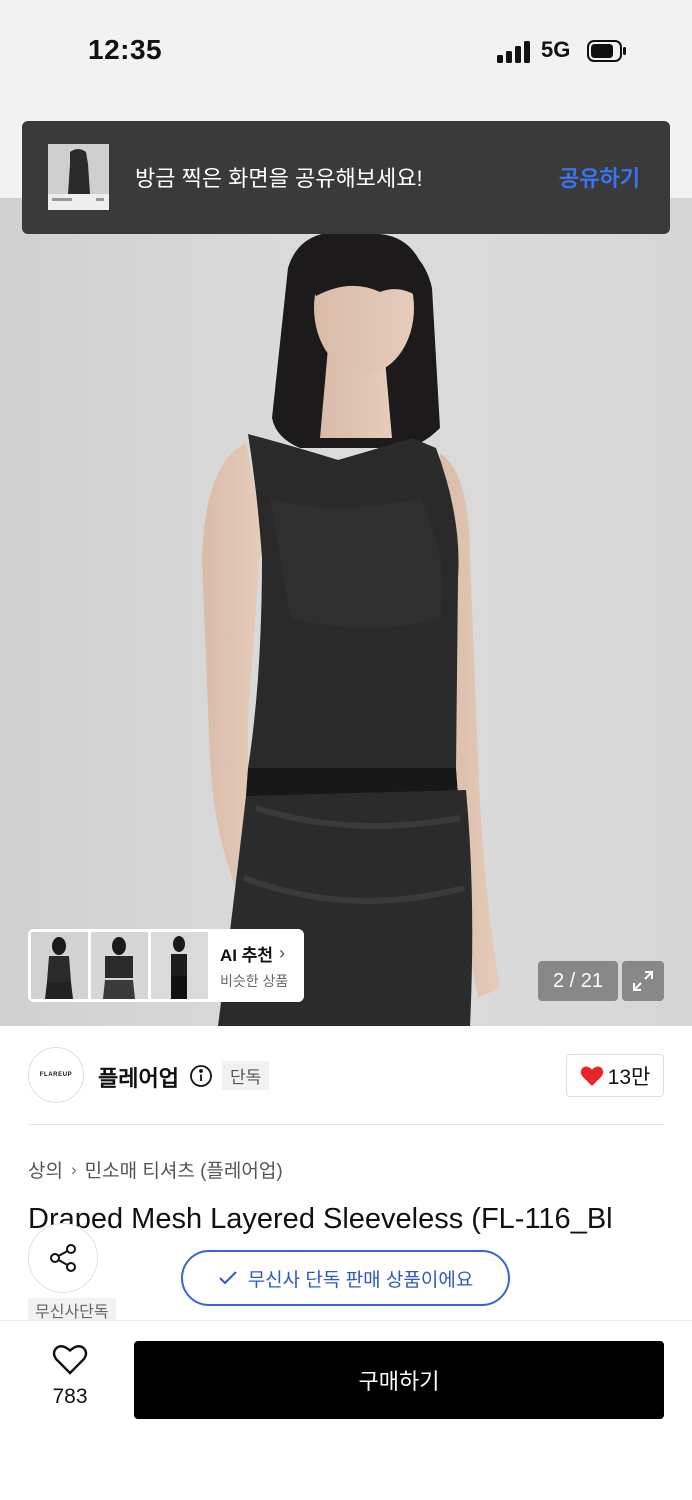  I want to click on musinsa-exclusive-tag: 무신사단독, so click(72, 1310).